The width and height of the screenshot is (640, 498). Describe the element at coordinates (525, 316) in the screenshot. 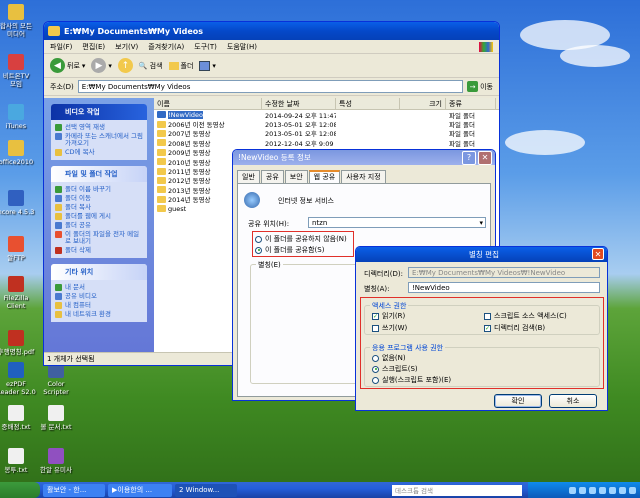

I see `script-source-checkbox: 스크립트 소스 액세스(C)` at that location.